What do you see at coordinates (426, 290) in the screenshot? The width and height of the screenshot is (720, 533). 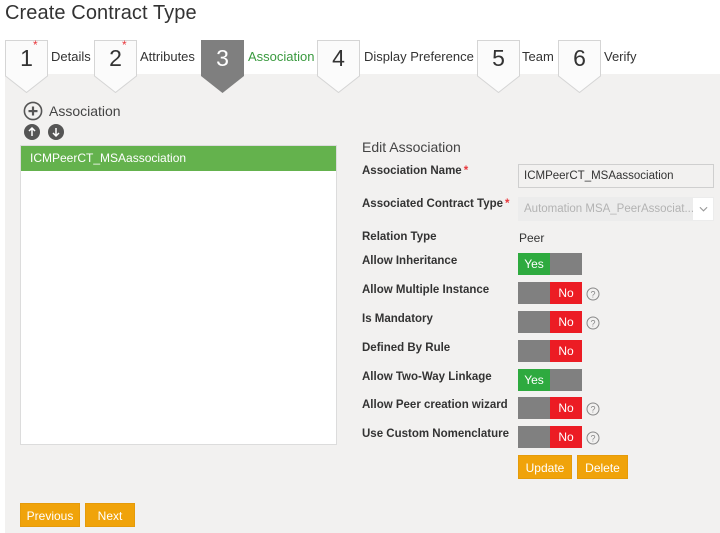 I see `allow-multiple-instance-label: Allow Multiple Instance` at bounding box center [426, 290].